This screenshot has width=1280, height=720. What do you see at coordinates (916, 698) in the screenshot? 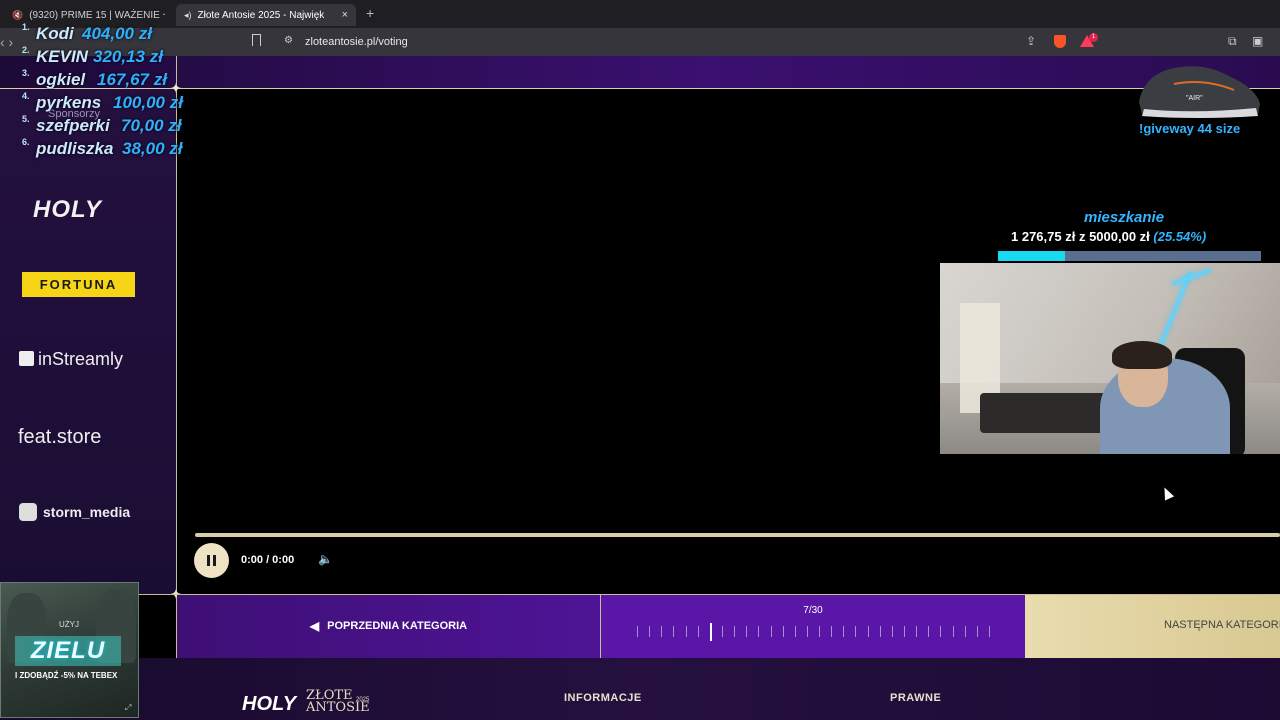
I see `footer-heading-legal: PRAWNE` at bounding box center [916, 698].